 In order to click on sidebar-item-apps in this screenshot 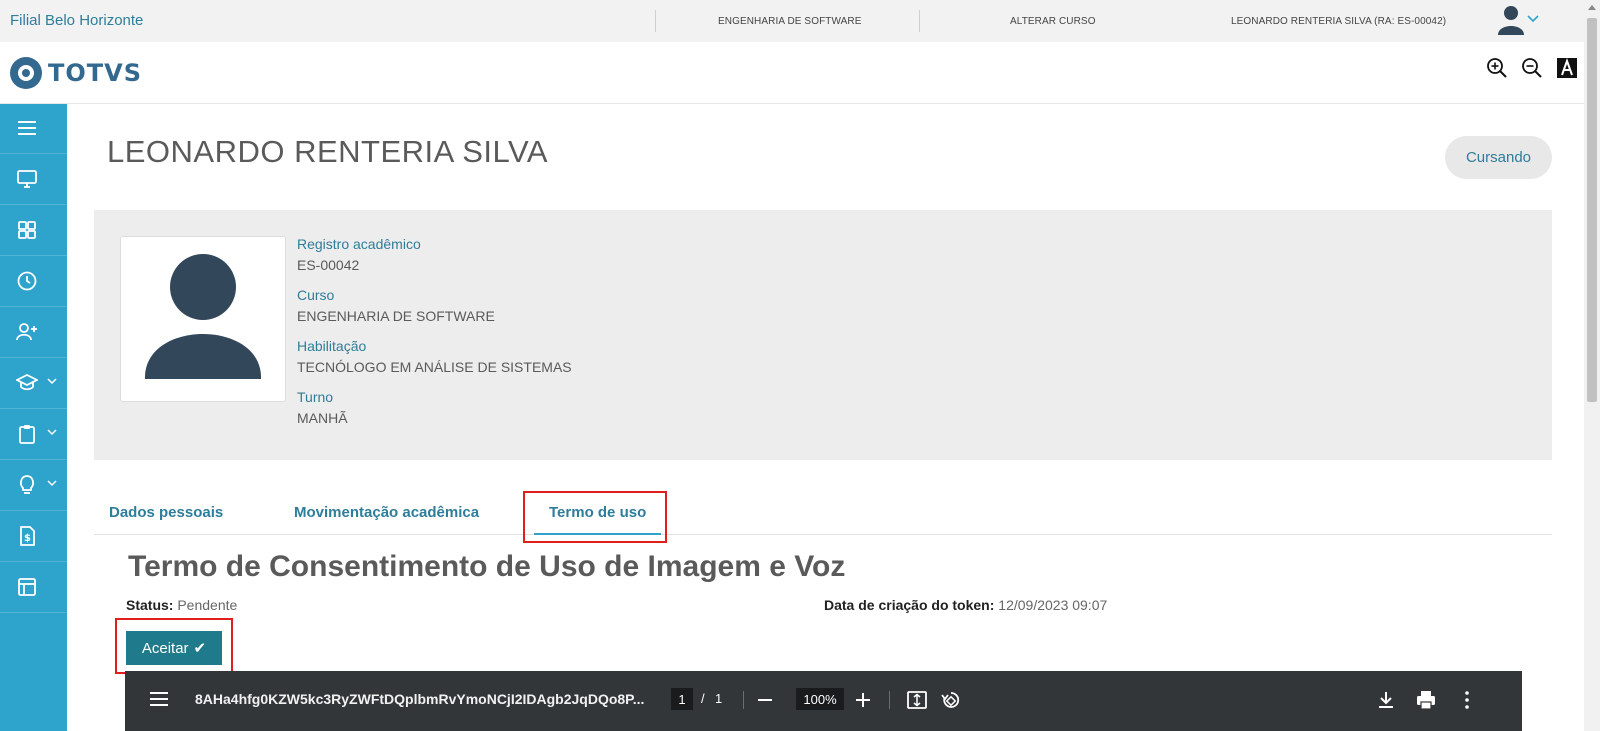, I will do `click(33, 231)`.